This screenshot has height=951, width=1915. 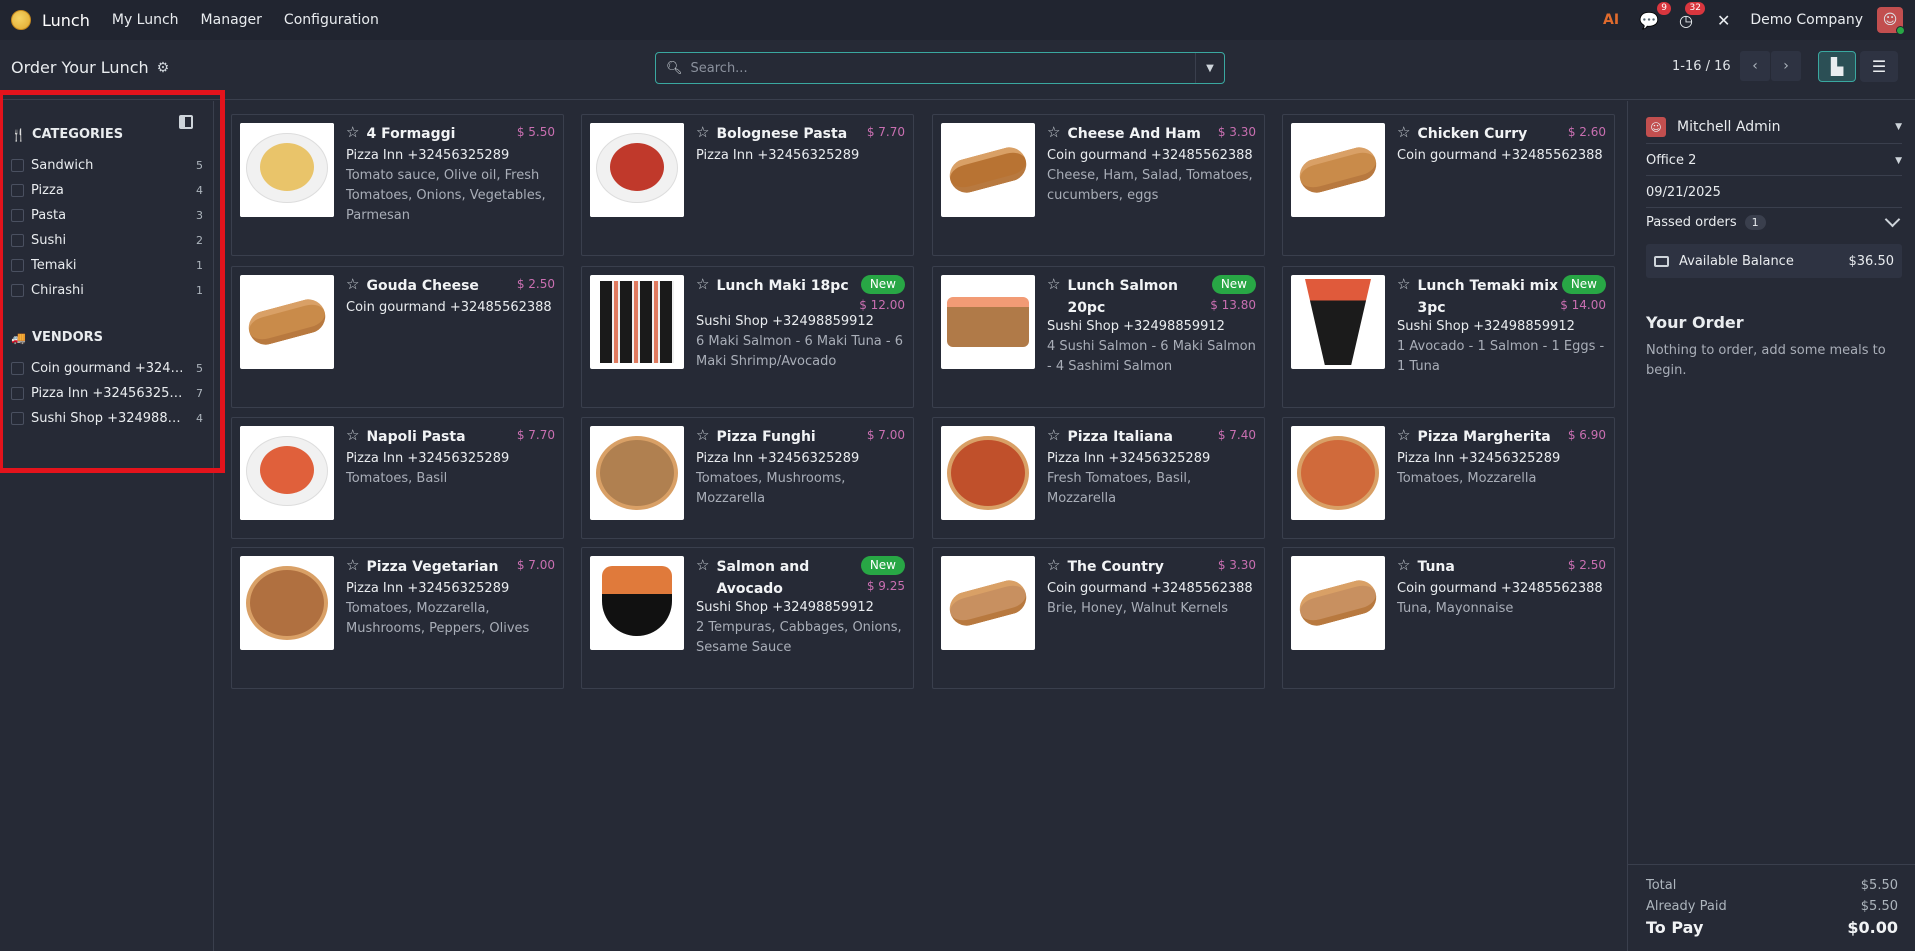 What do you see at coordinates (66, 20) in the screenshot?
I see `app-name: Lunch` at bounding box center [66, 20].